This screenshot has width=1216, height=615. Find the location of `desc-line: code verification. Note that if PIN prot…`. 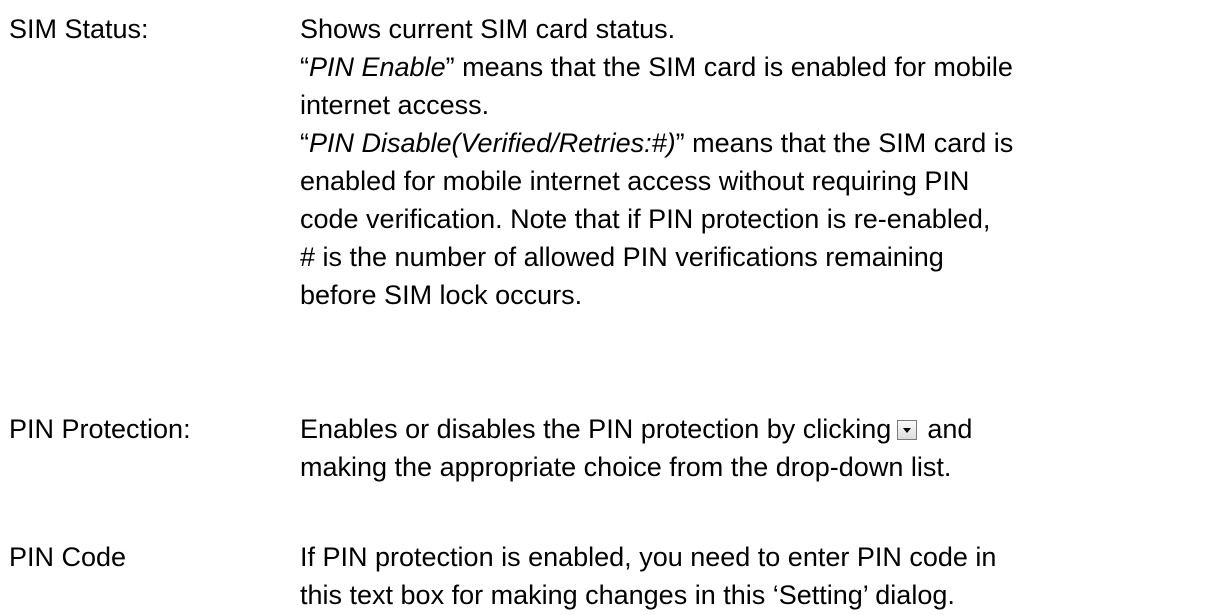

desc-line: code verification. Note that if PIN prot… is located at coordinates (645, 219).